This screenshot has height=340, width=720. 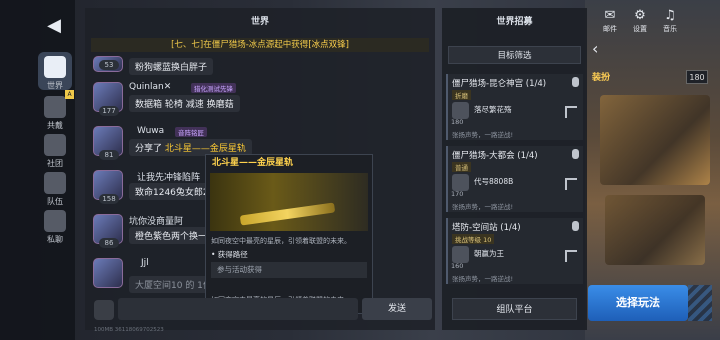 What do you see at coordinates (600, 49) in the screenshot?
I see `chevron-left-icon: ‹` at bounding box center [600, 49].